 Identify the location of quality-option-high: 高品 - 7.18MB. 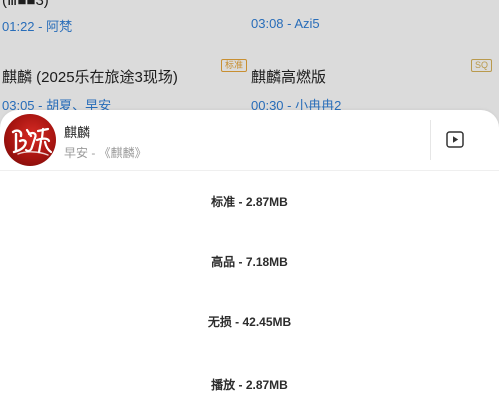
(249, 262).